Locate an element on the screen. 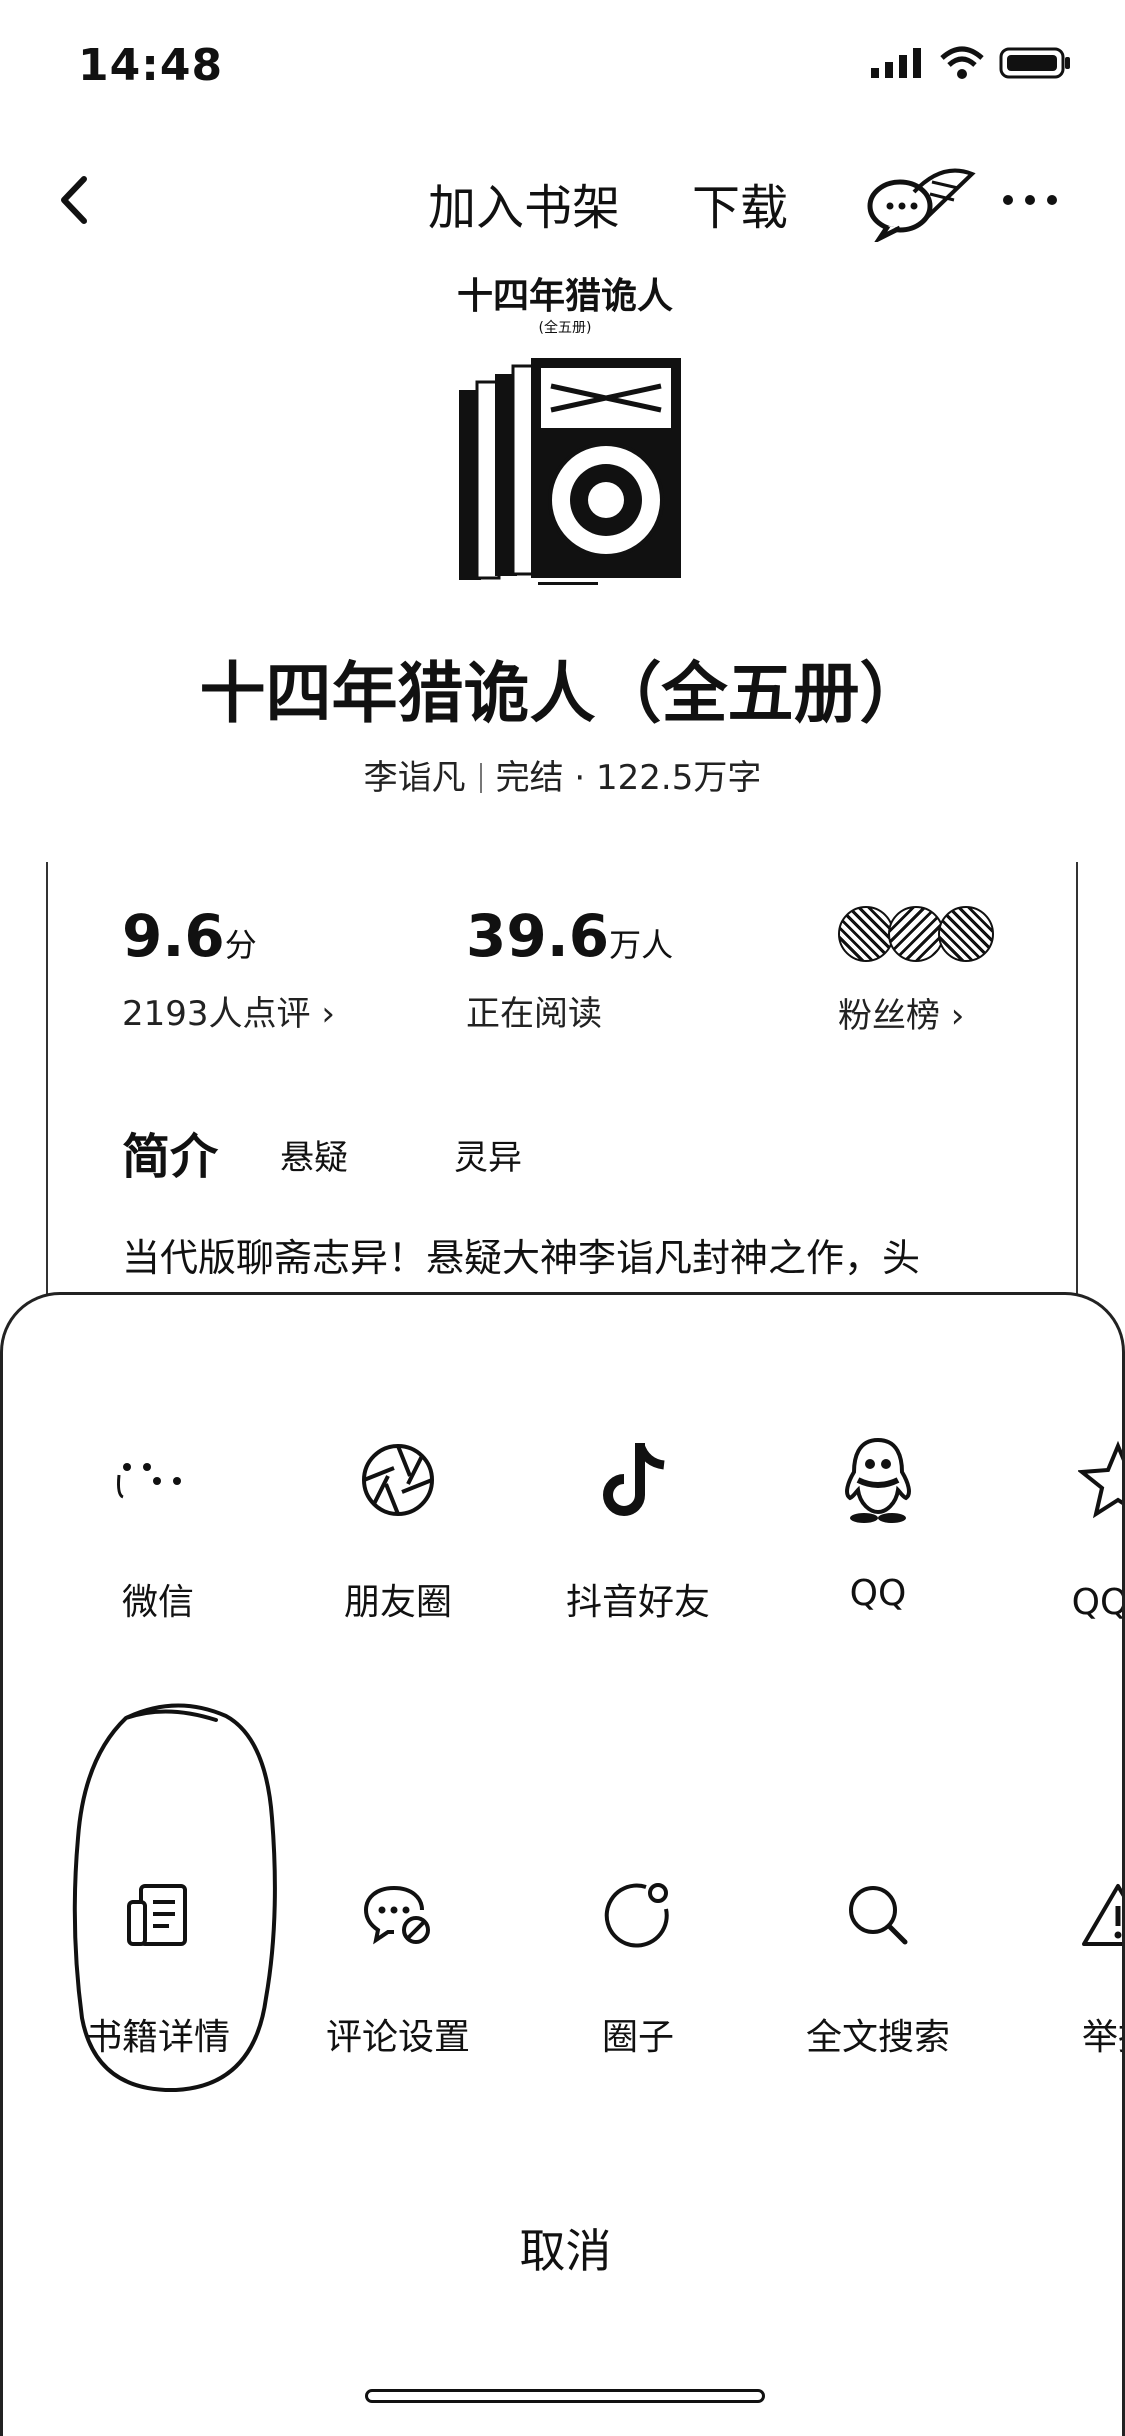 The width and height of the screenshot is (1125, 2436). readers-value: 39.6 is located at coordinates (538, 936).